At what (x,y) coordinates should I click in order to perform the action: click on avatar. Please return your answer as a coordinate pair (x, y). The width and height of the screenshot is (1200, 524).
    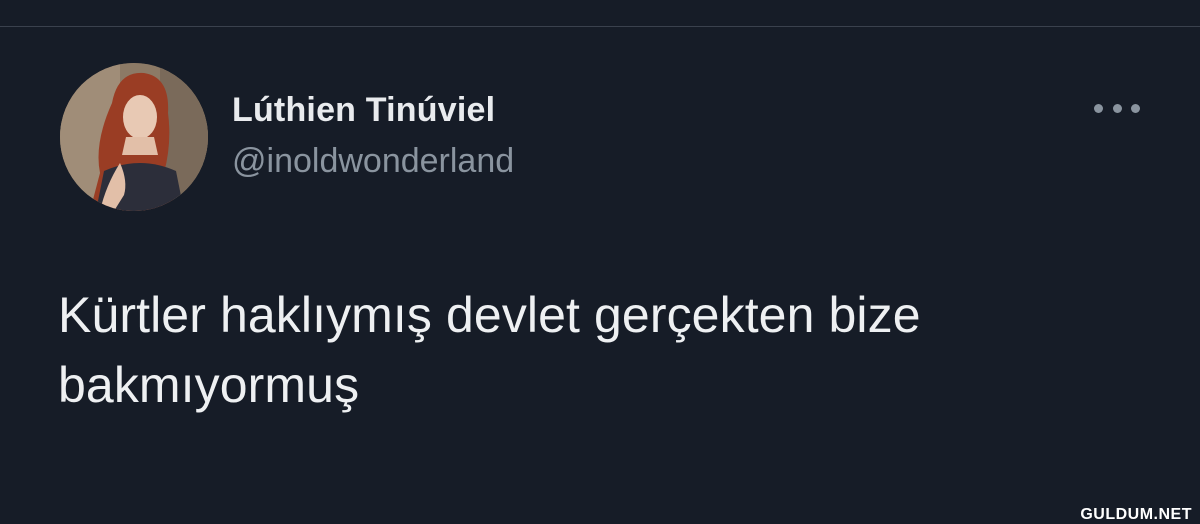
    Looking at the image, I should click on (134, 137).